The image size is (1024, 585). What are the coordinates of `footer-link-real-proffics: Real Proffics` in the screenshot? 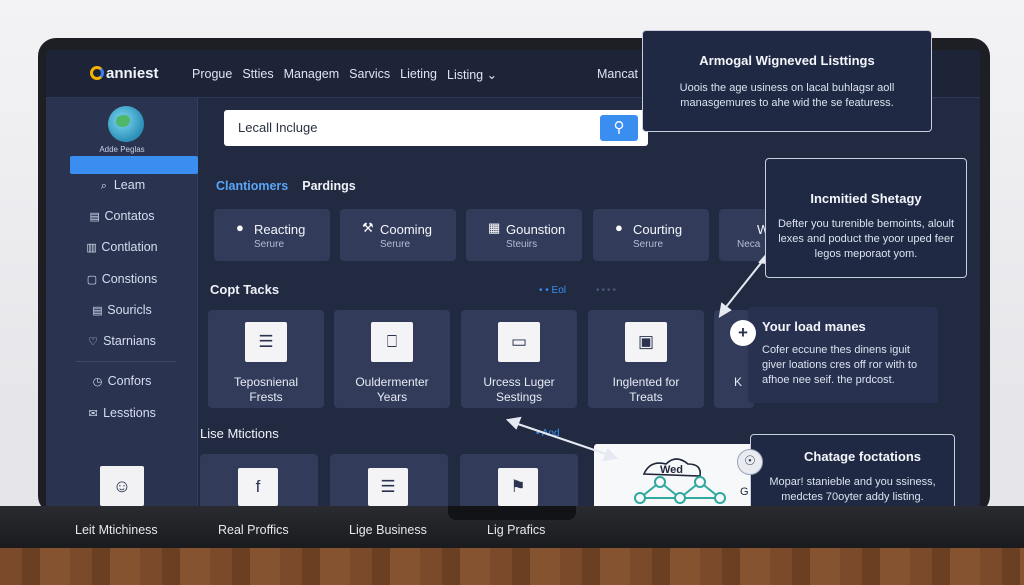 It's located at (253, 530).